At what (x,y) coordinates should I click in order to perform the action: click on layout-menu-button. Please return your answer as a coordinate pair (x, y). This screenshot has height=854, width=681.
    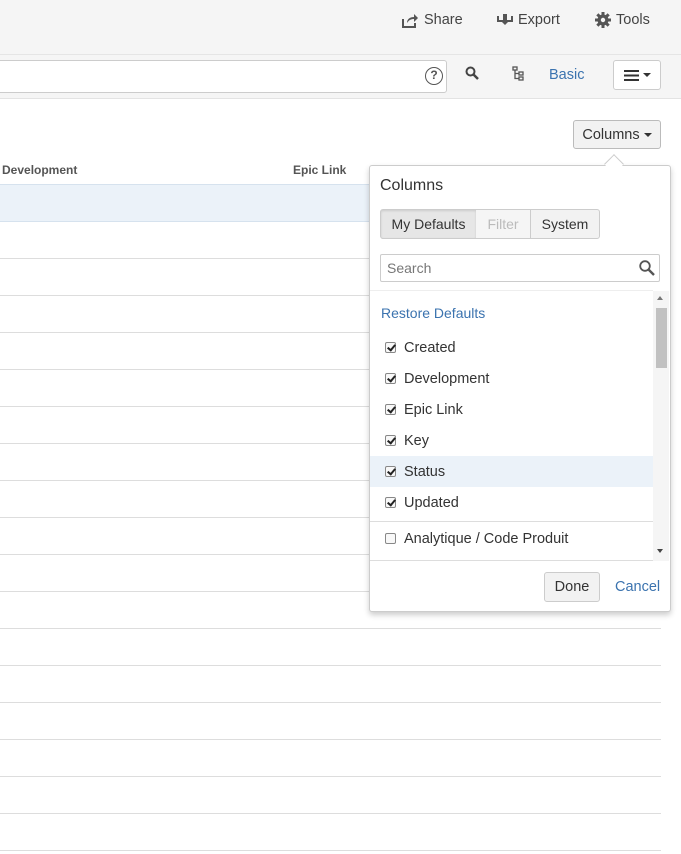
    Looking at the image, I should click on (637, 75).